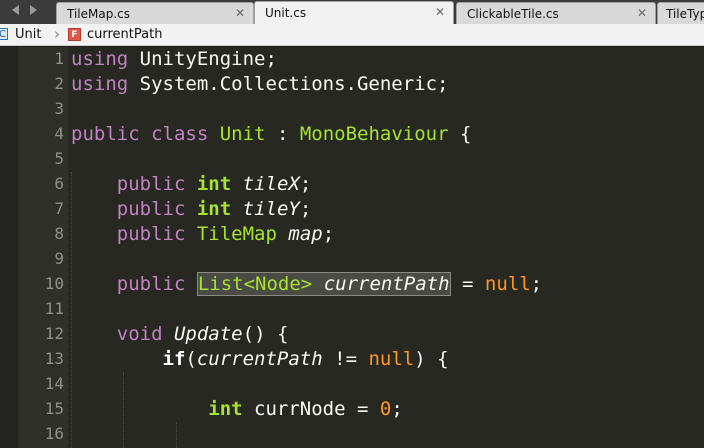  Describe the element at coordinates (4, 34) in the screenshot. I see `class-icon: C` at that location.